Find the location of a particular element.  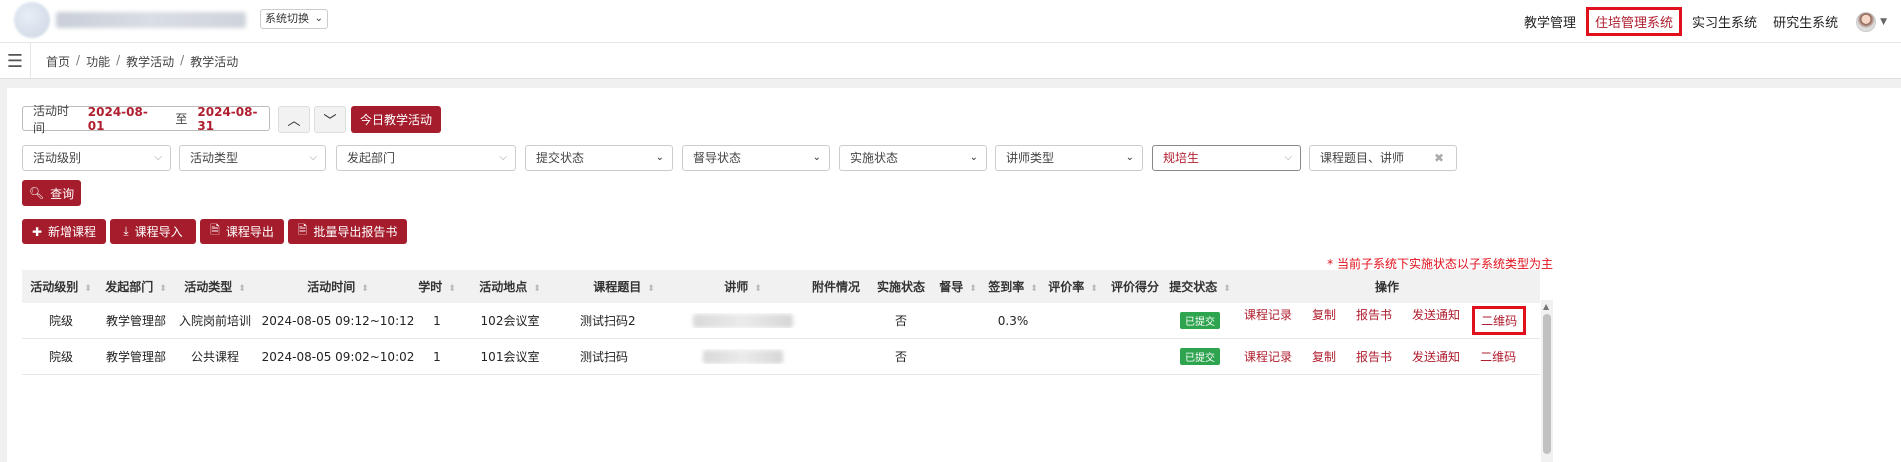

implementation-status-select: 实施状态 ⌄ is located at coordinates (913, 158).